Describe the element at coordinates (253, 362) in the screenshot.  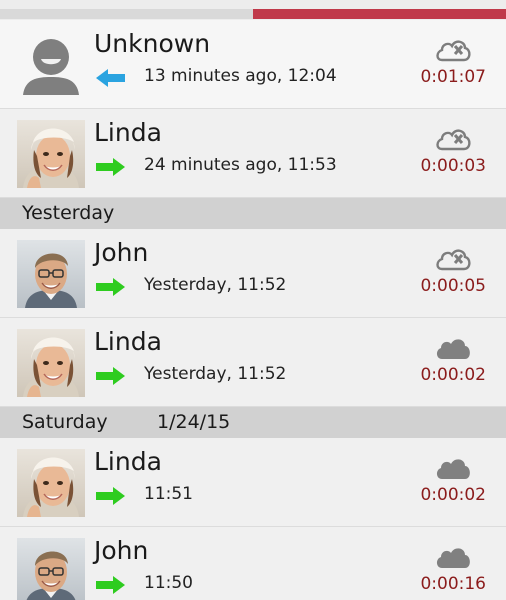
I see `call-list-item: Linda Yesterday, 11:52 0:00:02` at that location.